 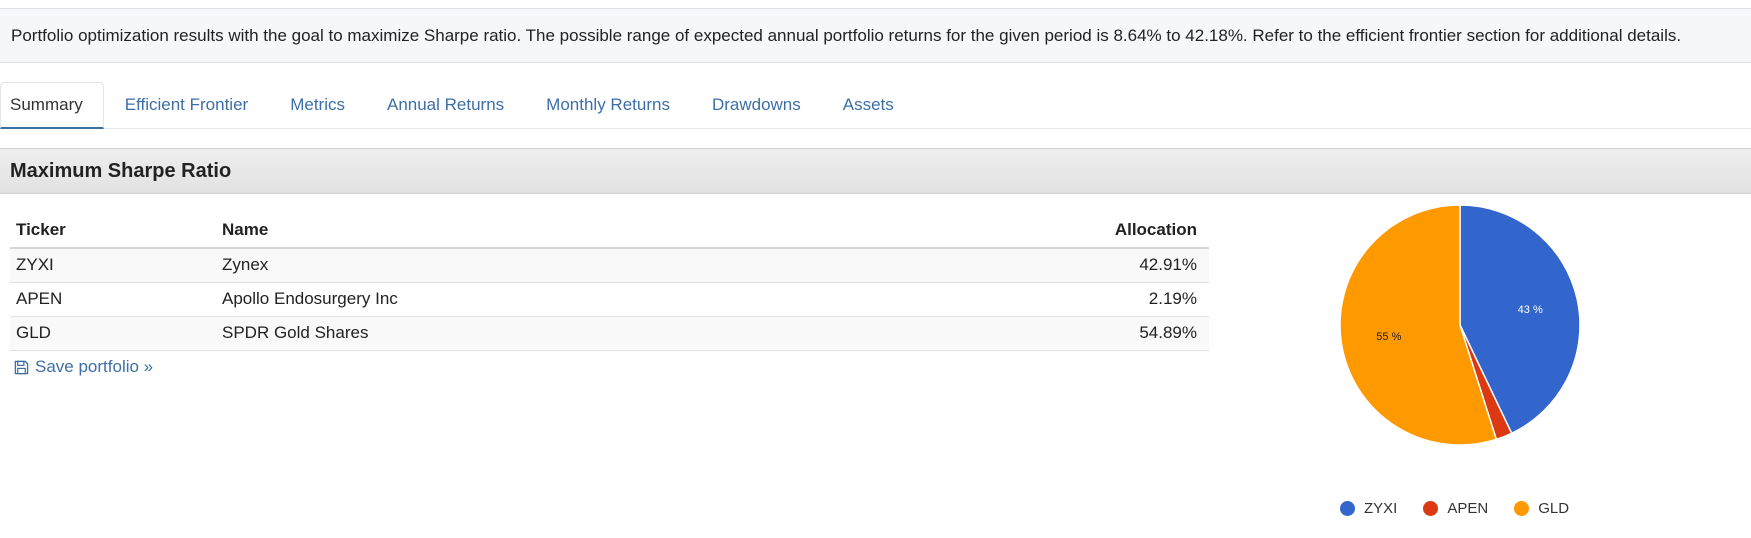 What do you see at coordinates (756, 104) in the screenshot?
I see `tab-drawdowns: Drawdowns` at bounding box center [756, 104].